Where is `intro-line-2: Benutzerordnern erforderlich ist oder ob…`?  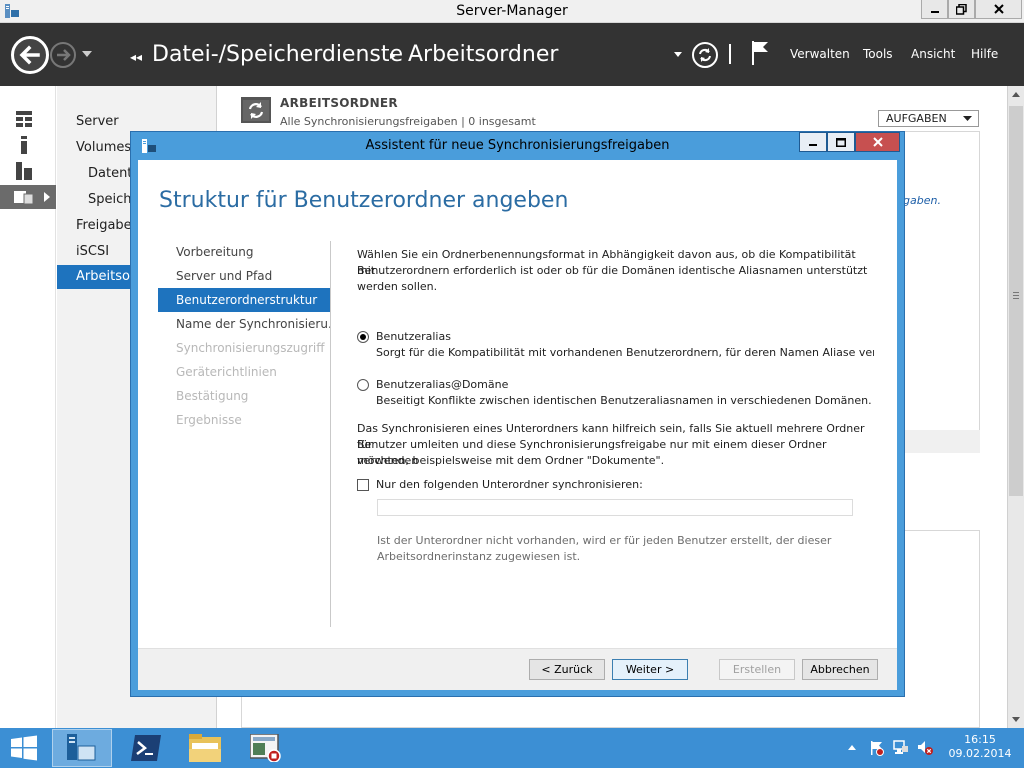 intro-line-2: Benutzerordnern erforderlich ist oder ob… is located at coordinates (612, 270).